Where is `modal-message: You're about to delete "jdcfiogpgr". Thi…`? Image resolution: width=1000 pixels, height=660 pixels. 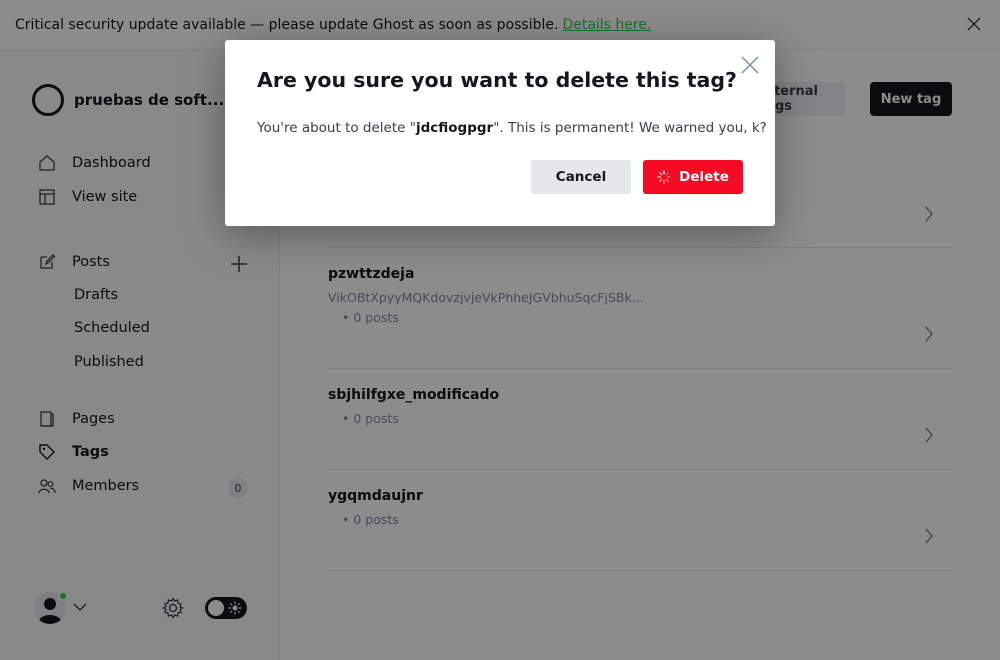 modal-message: You're about to delete "jdcfiogpgr". Thi… is located at coordinates (512, 128).